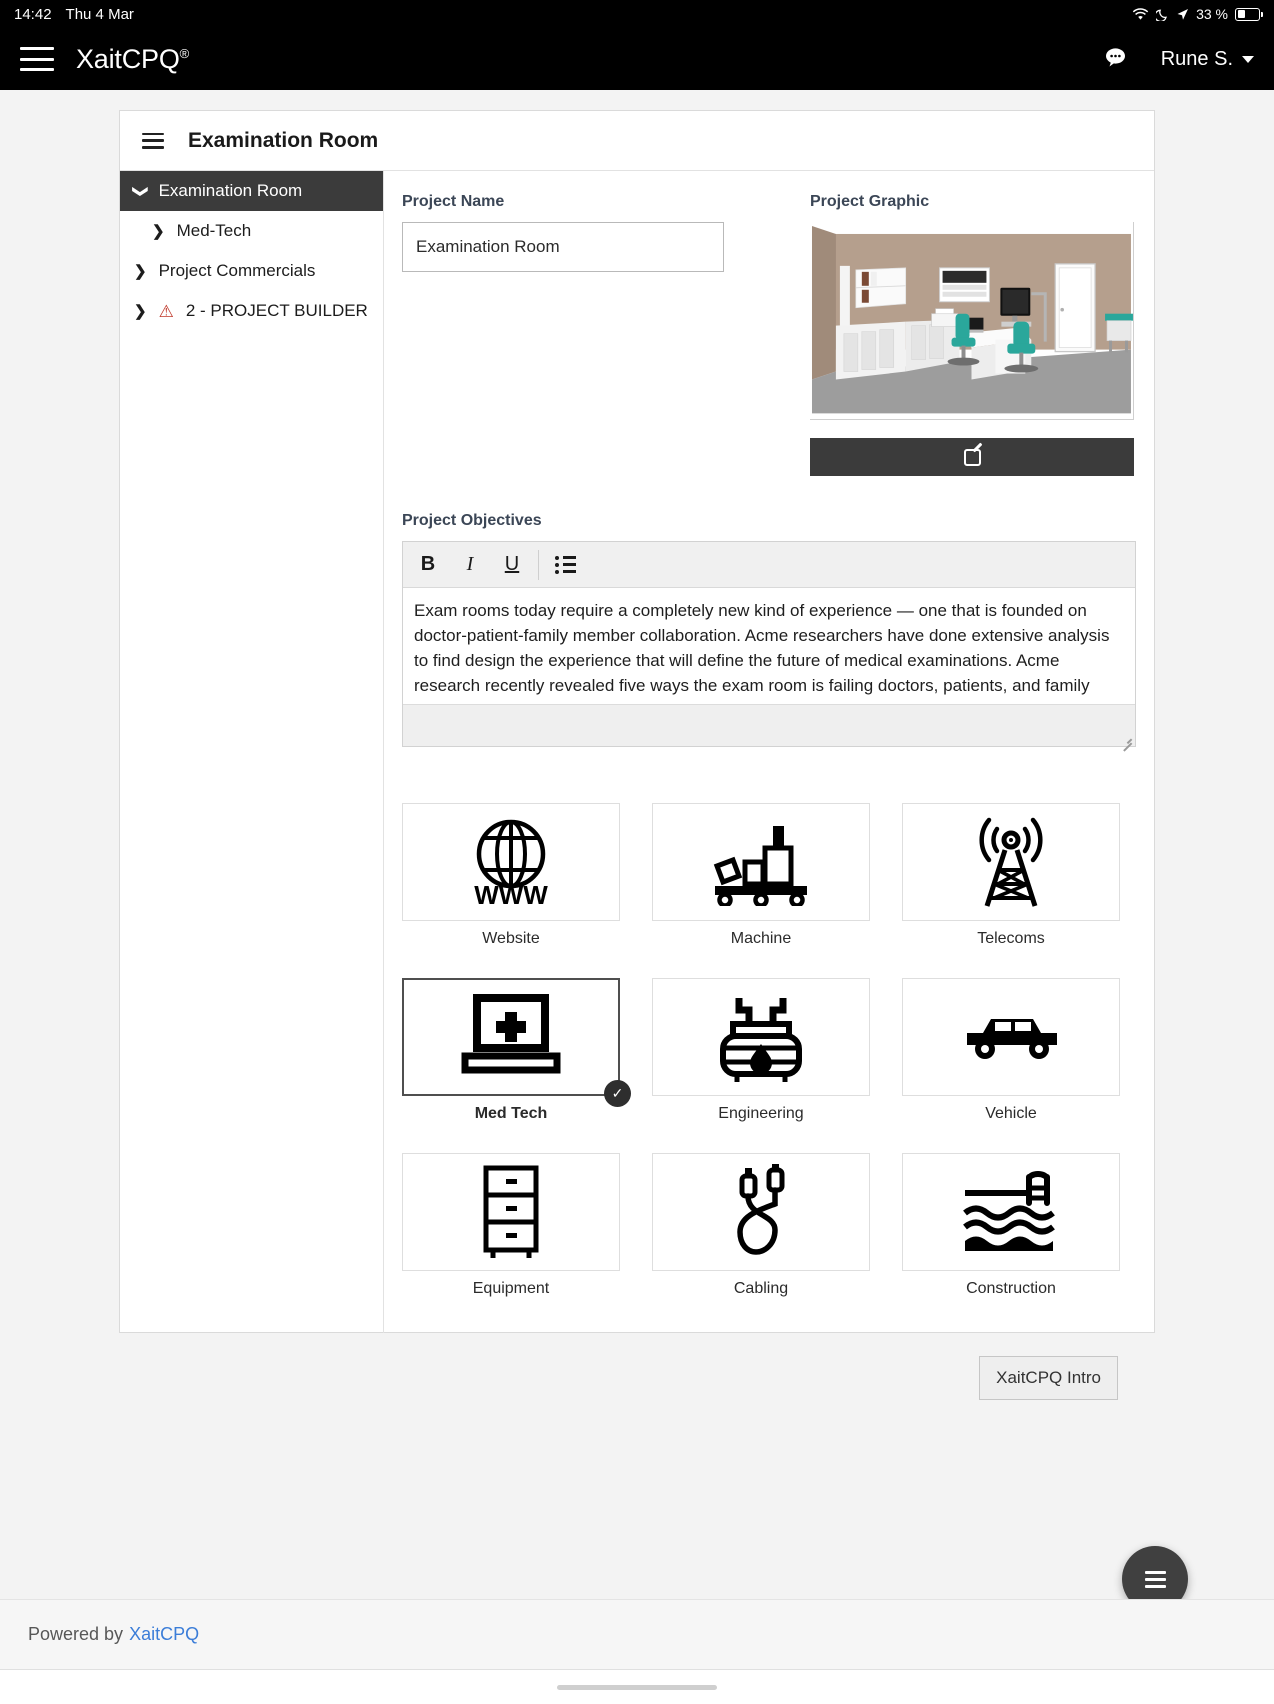 The width and height of the screenshot is (1274, 1704). Describe the element at coordinates (283, 140) in the screenshot. I see `page-title: Examination Room` at that location.